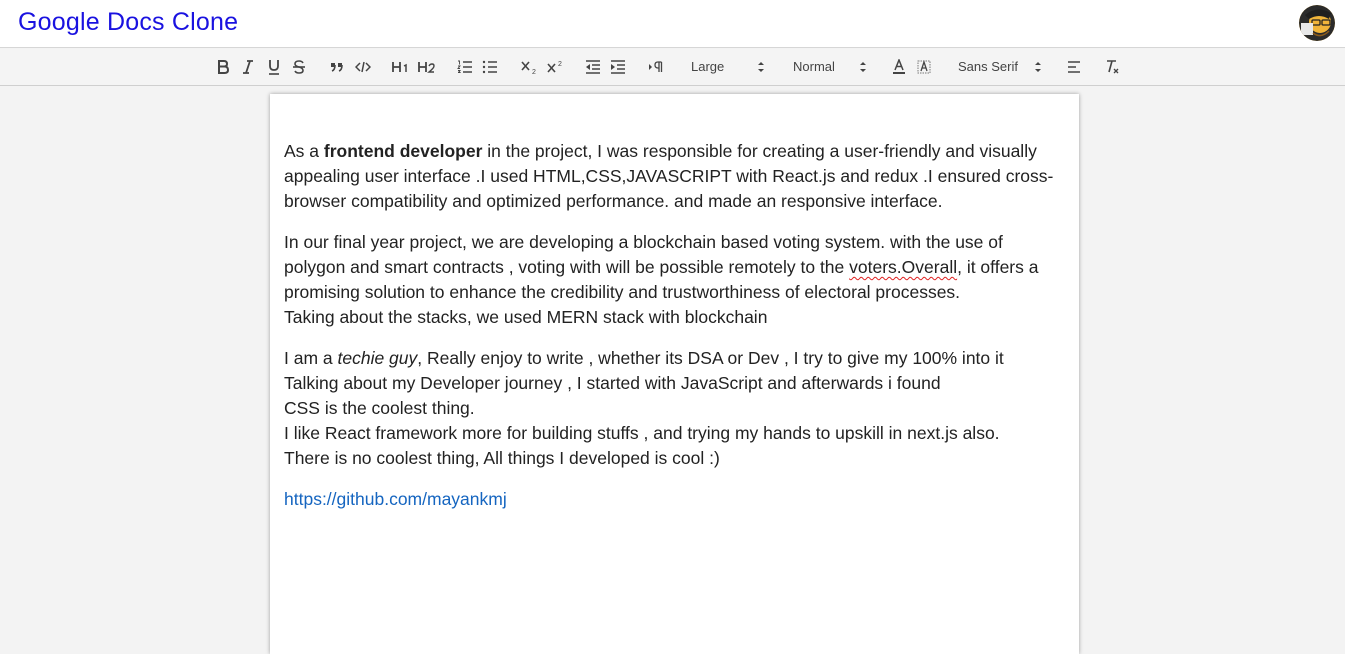 The image size is (1345, 654). I want to click on font-color-button, so click(899, 67).